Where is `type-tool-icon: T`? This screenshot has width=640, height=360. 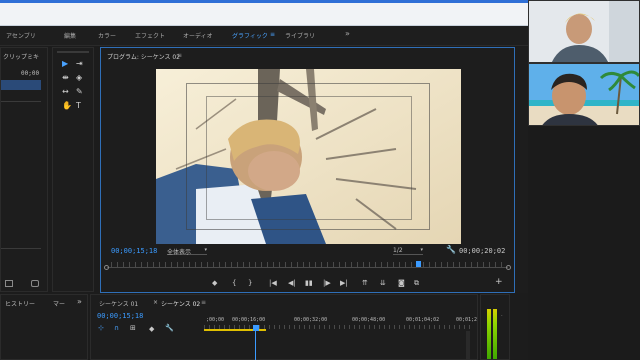
type-tool-icon: T is located at coordinates (78, 106).